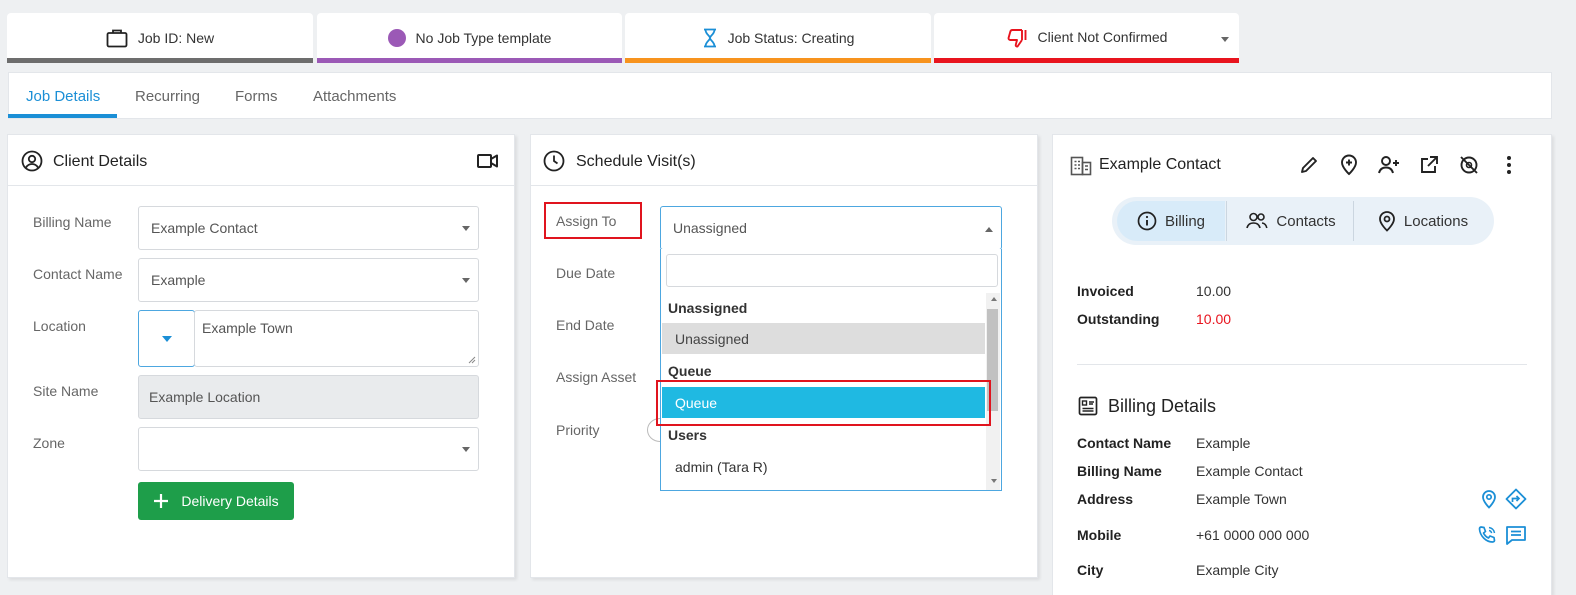 Image resolution: width=1576 pixels, height=595 pixels. What do you see at coordinates (690, 371) in the screenshot?
I see `group-queue: Queue` at bounding box center [690, 371].